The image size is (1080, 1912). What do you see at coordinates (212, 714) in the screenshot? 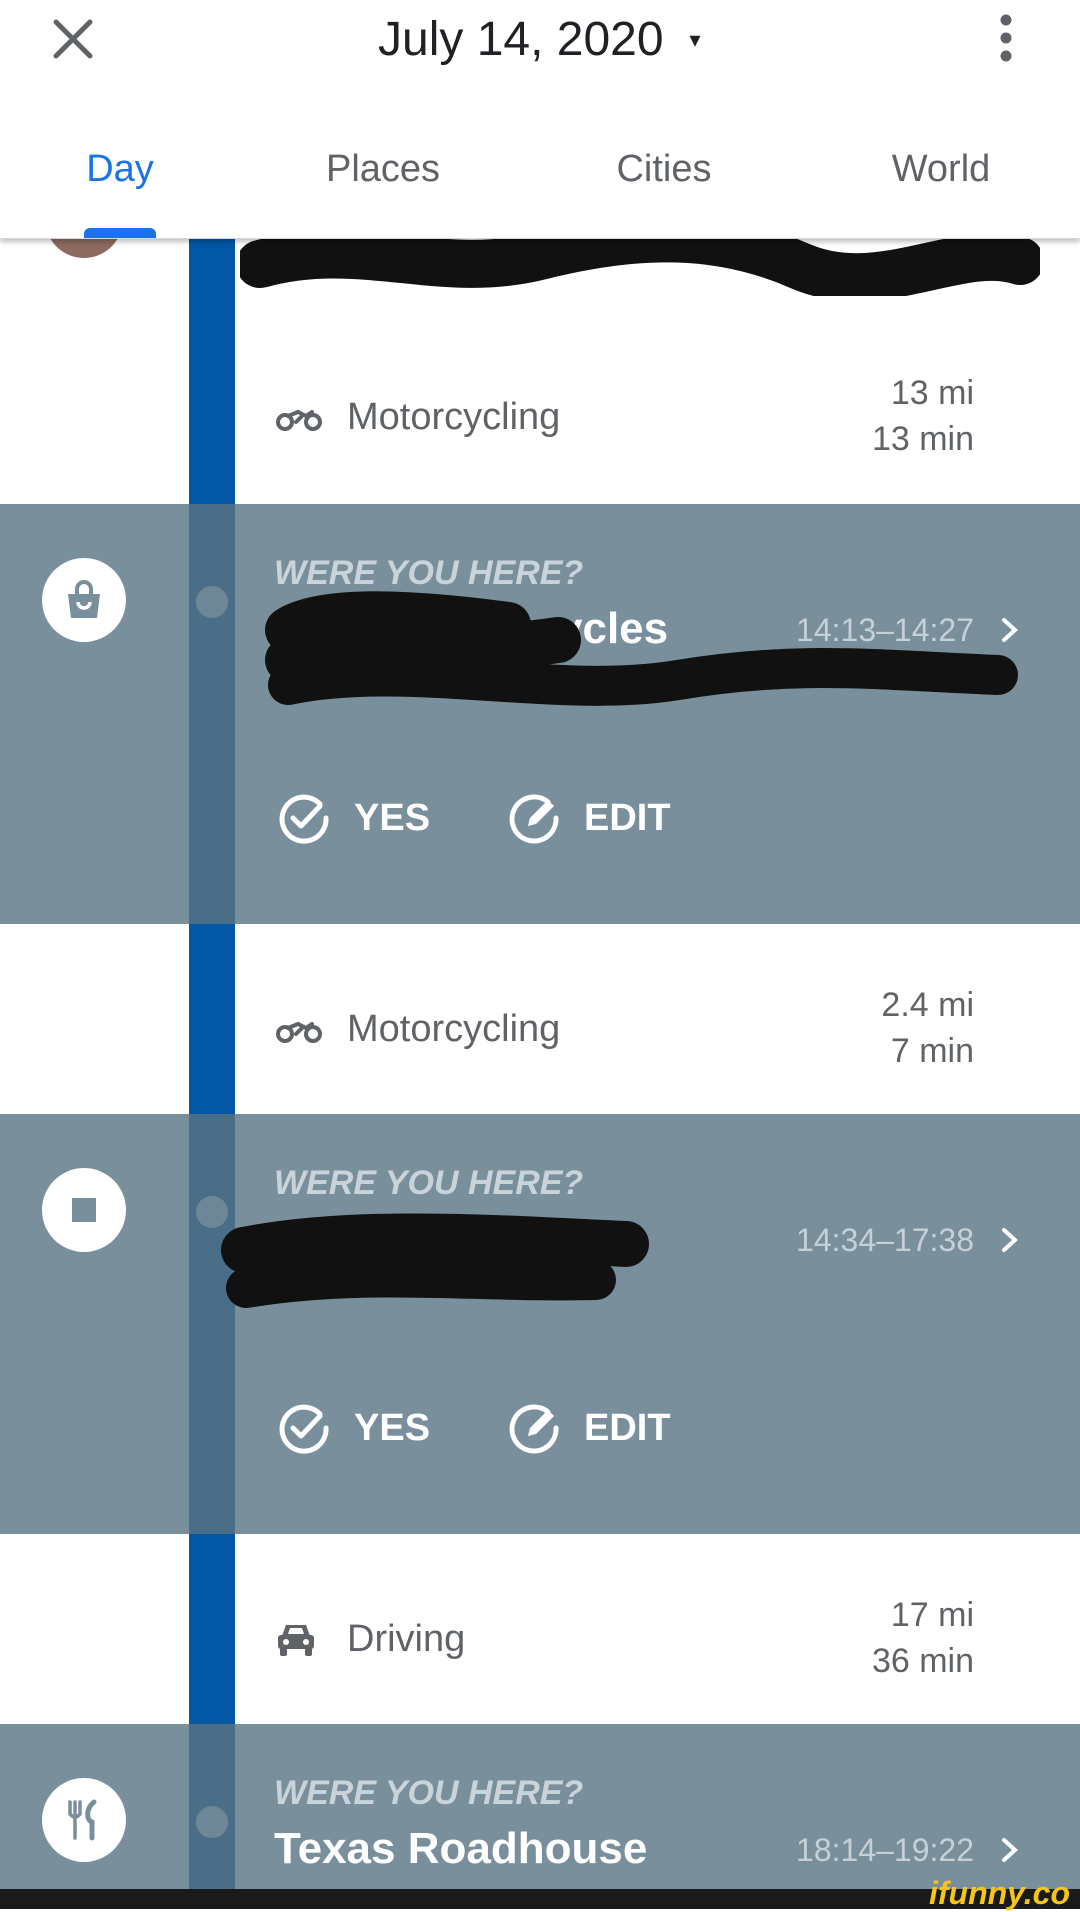
I see `timeline-track-overlay` at bounding box center [212, 714].